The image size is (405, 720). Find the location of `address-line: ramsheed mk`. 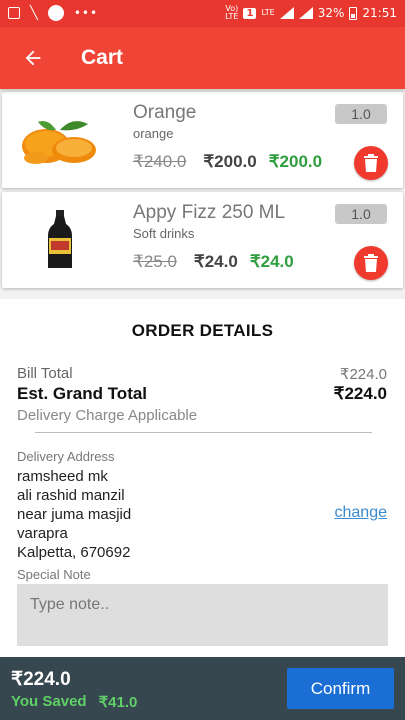

address-line: ramsheed mk is located at coordinates (62, 476).